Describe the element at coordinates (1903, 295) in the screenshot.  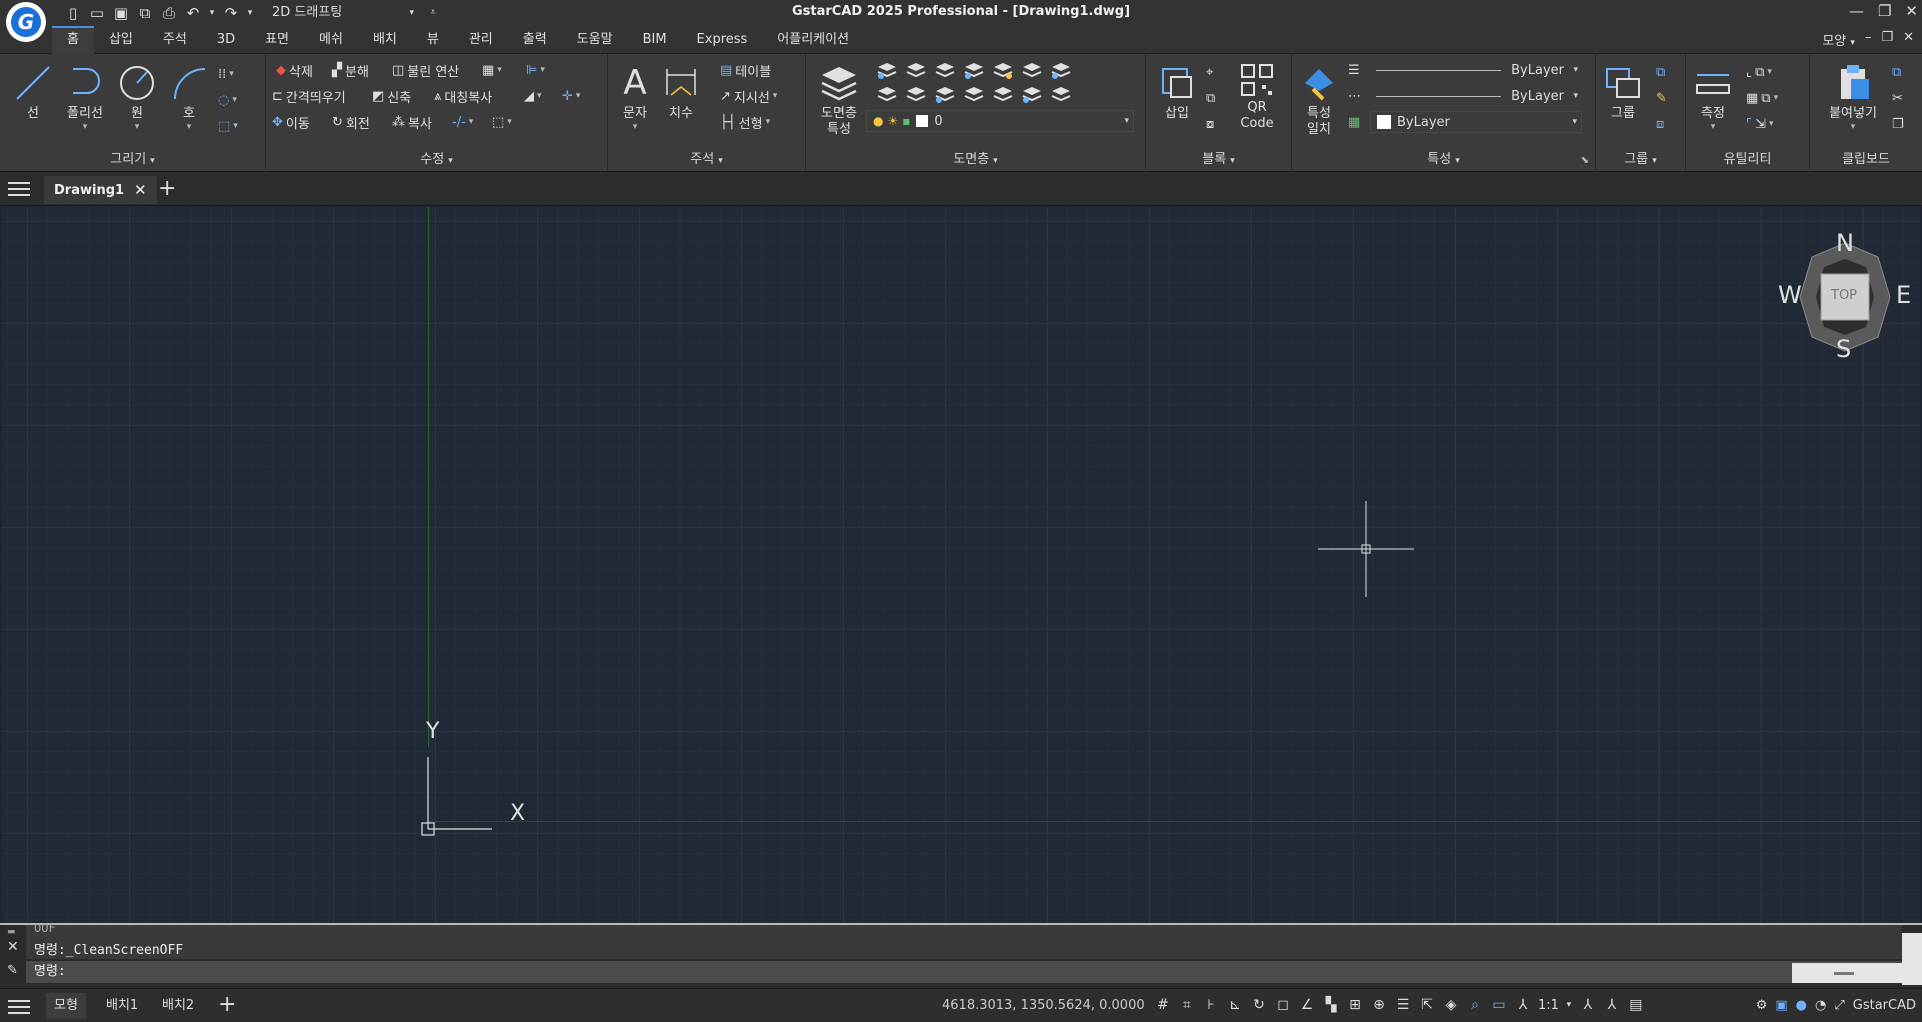
I see `compass-east: E` at that location.